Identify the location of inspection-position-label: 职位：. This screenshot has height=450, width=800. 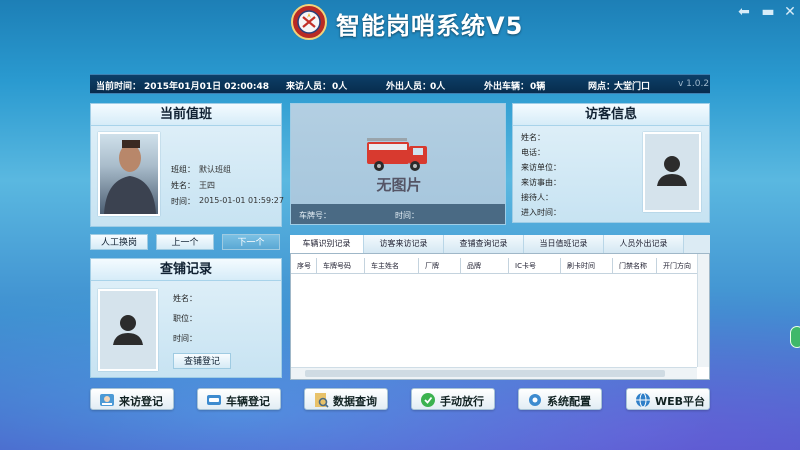
(185, 318).